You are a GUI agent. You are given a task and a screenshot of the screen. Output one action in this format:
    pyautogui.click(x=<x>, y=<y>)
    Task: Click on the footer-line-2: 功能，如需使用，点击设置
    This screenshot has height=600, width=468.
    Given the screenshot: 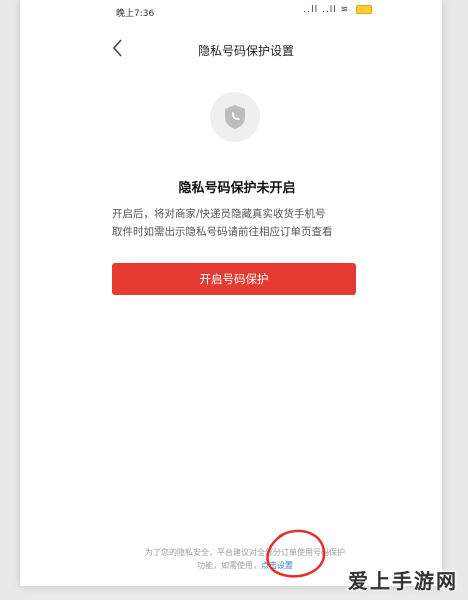 What is the action you would take?
    pyautogui.click(x=245, y=565)
    